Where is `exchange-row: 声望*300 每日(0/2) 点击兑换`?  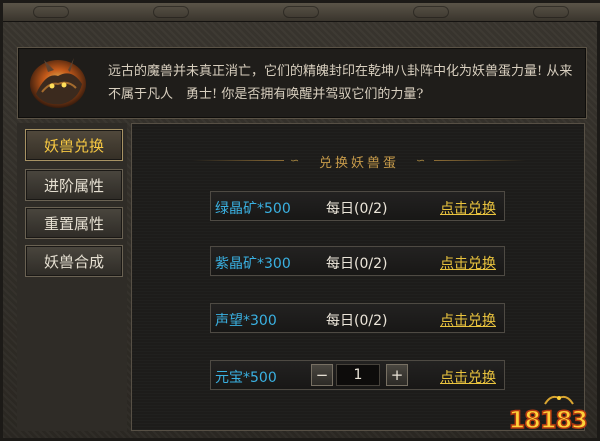
exchange-row: 声望*300 每日(0/2) 点击兑换 is located at coordinates (357, 318).